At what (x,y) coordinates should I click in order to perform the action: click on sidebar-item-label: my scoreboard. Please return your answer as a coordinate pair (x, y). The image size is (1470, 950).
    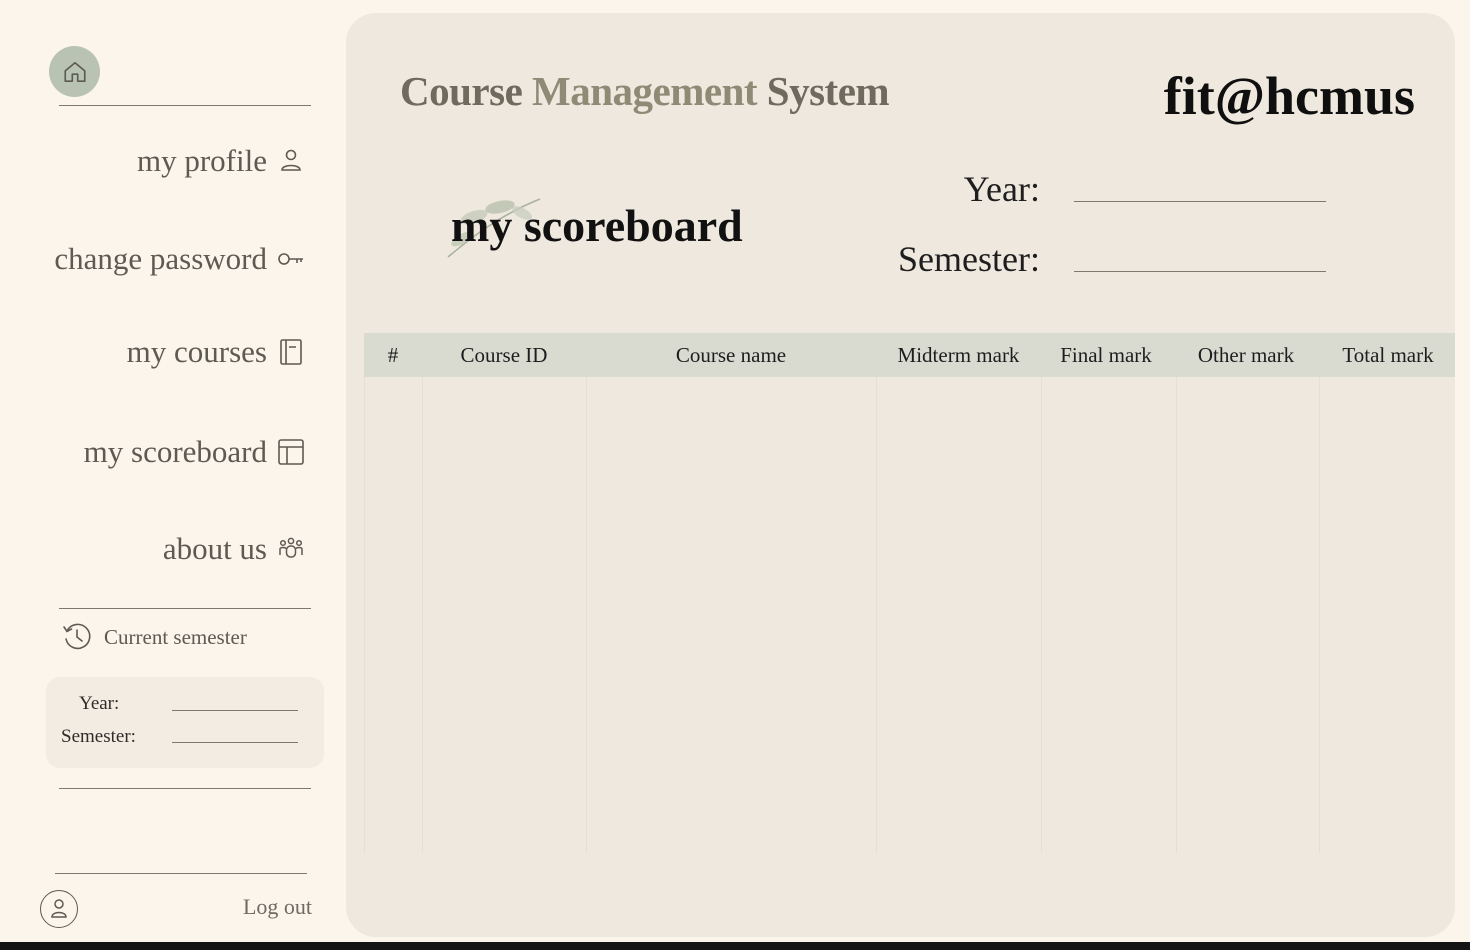
    Looking at the image, I should click on (175, 451).